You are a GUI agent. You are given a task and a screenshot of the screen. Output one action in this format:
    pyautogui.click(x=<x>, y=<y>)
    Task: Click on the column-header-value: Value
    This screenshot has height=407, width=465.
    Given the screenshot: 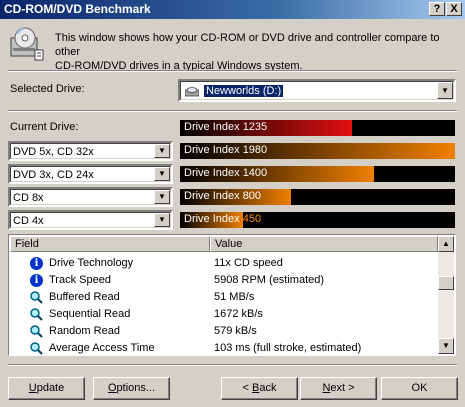 What is the action you would take?
    pyautogui.click(x=324, y=244)
    